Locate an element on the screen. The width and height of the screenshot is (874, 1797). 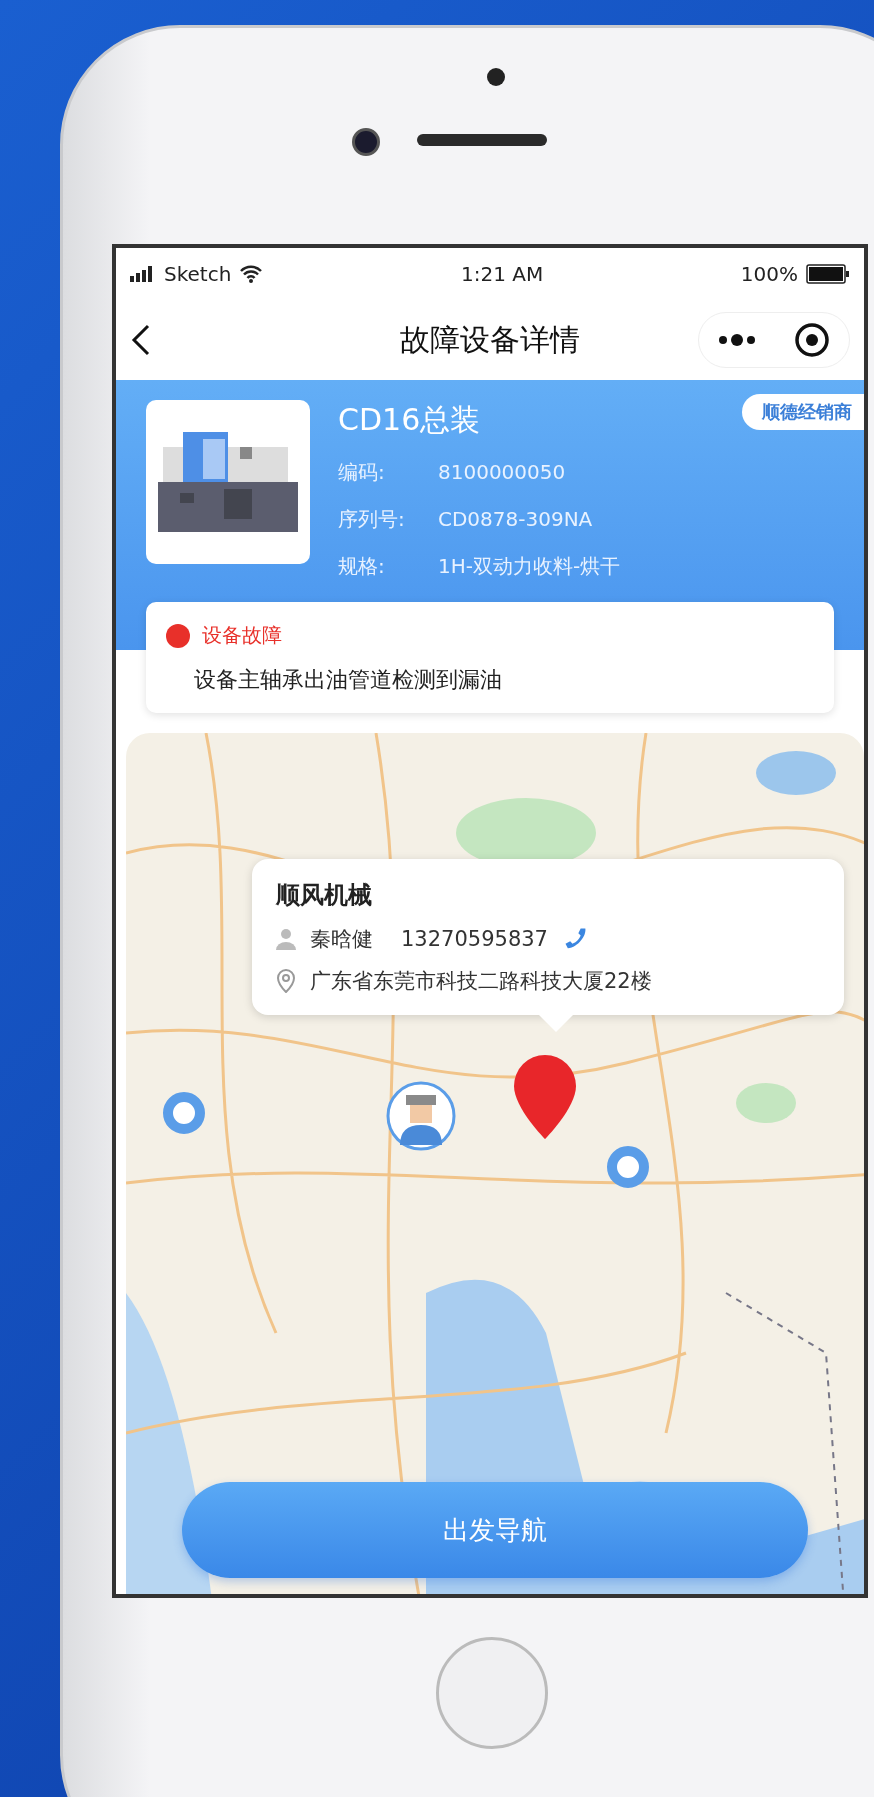
company-name: 顺风机械 is located at coordinates (324, 895).